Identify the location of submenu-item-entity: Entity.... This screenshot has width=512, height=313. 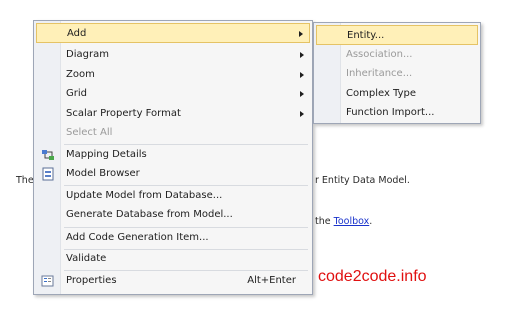
(397, 35).